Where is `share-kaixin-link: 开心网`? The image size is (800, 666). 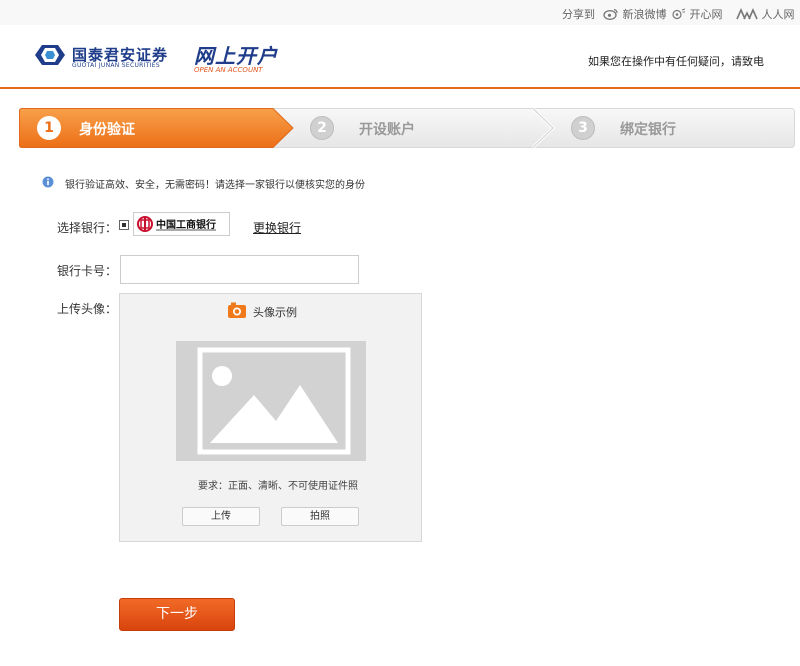
share-kaixin-link: 开心网 is located at coordinates (697, 14).